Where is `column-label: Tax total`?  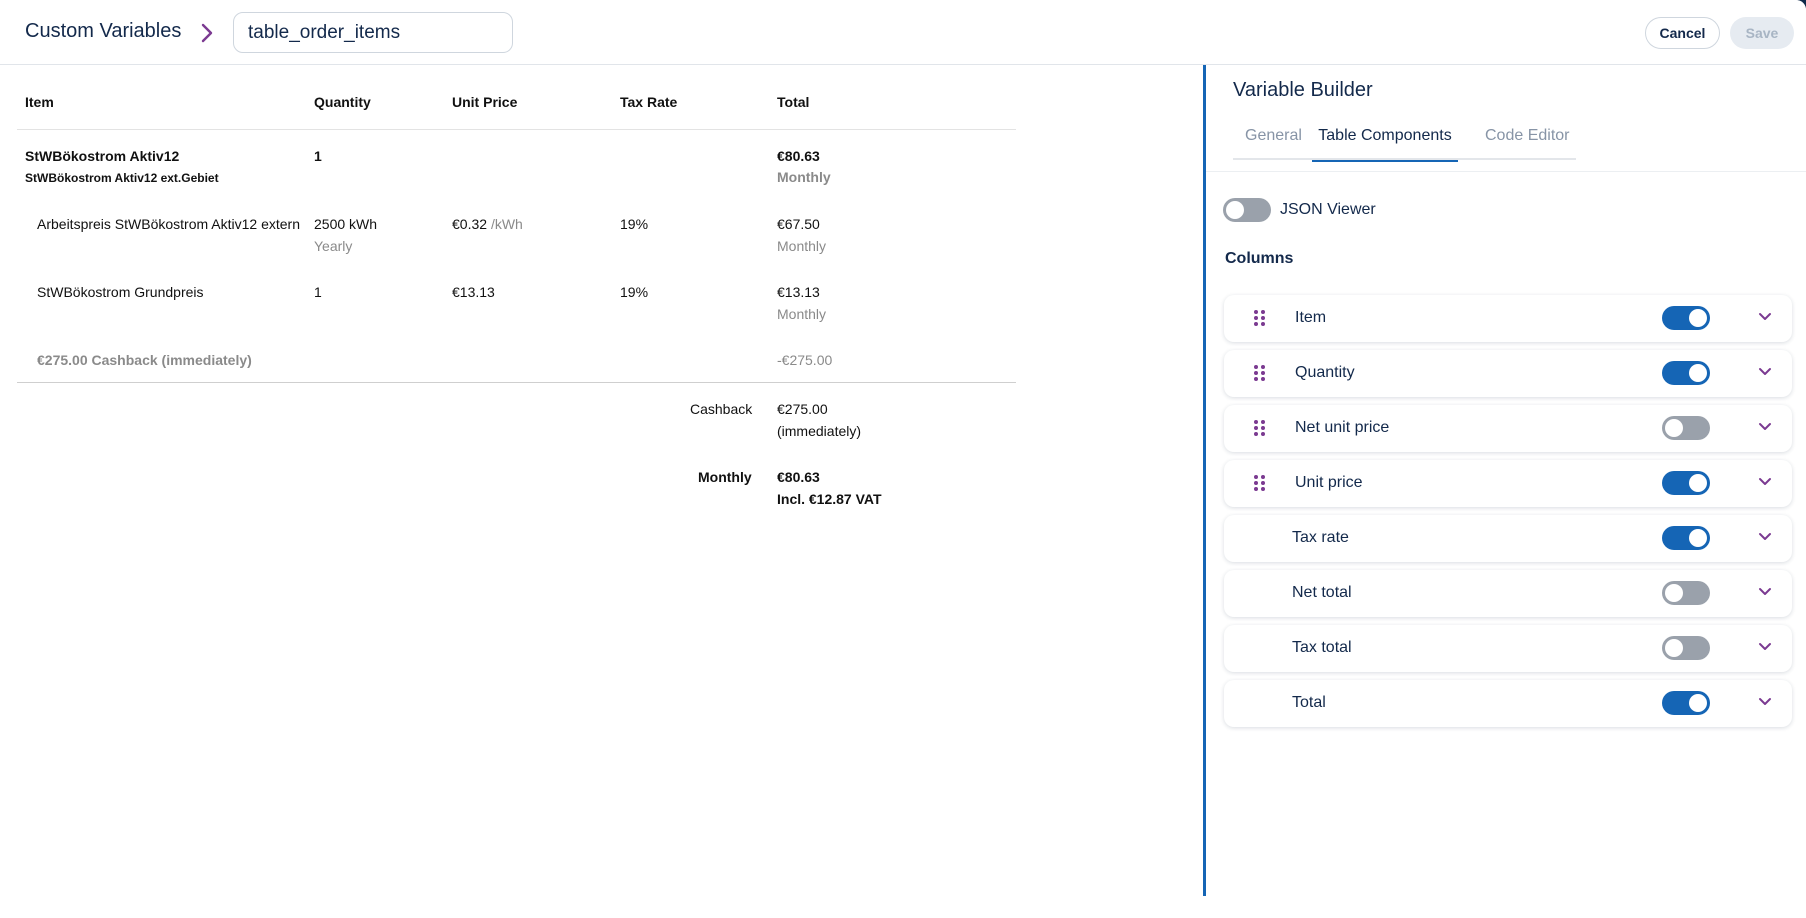 column-label: Tax total is located at coordinates (1322, 647).